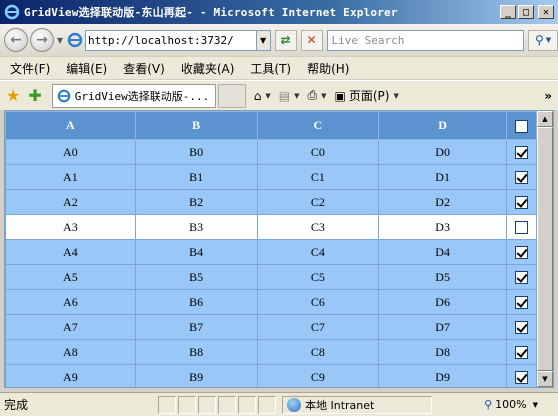 This screenshot has height=416, width=558. What do you see at coordinates (271, 252) in the screenshot?
I see `table-row: A4 B4 C4 D4` at bounding box center [271, 252].